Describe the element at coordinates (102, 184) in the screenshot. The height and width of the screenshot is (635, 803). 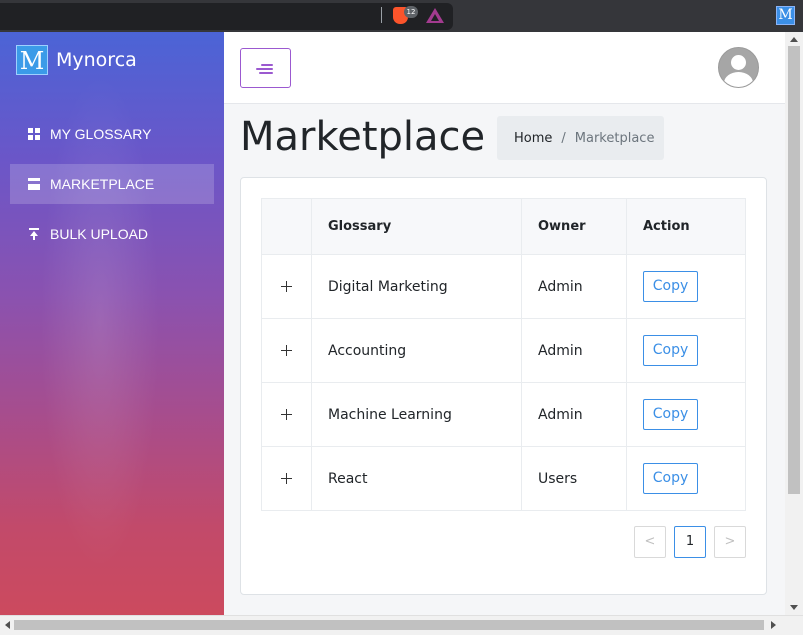
I see `sidebar-item-label: MARKETPLACE` at that location.